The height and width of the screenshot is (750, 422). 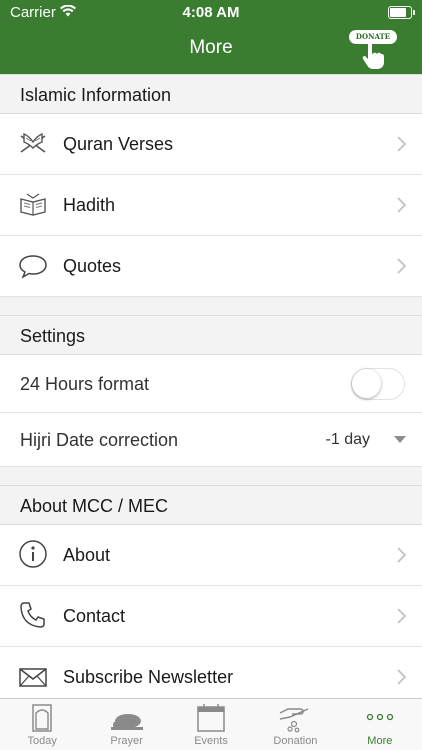 I want to click on status-bar: Carrier 4:08 AM, so click(x=211, y=12).